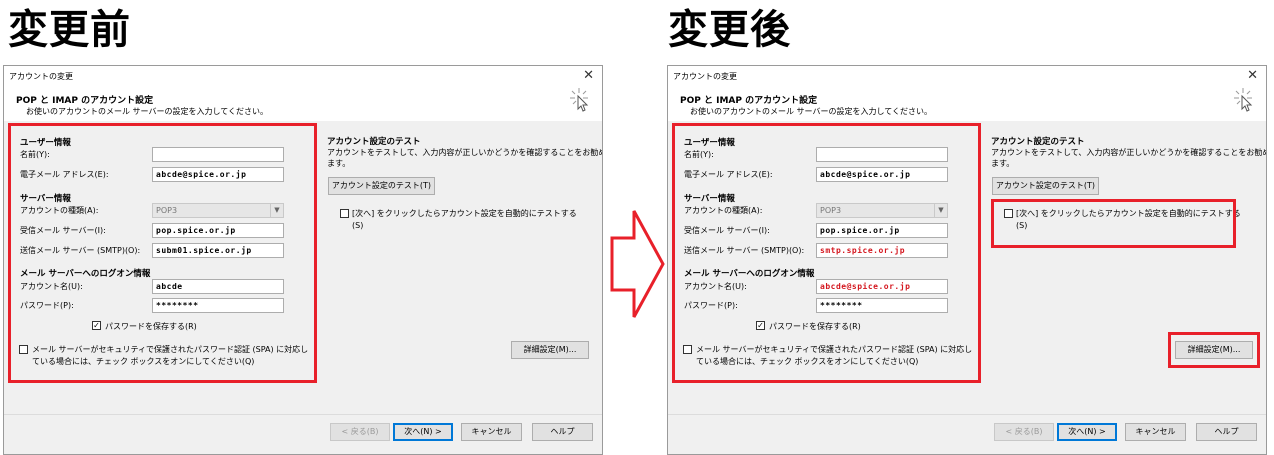 This screenshot has width=1274, height=455. Describe the element at coordinates (344, 213) in the screenshot. I see `auto-test-checkbox` at that location.